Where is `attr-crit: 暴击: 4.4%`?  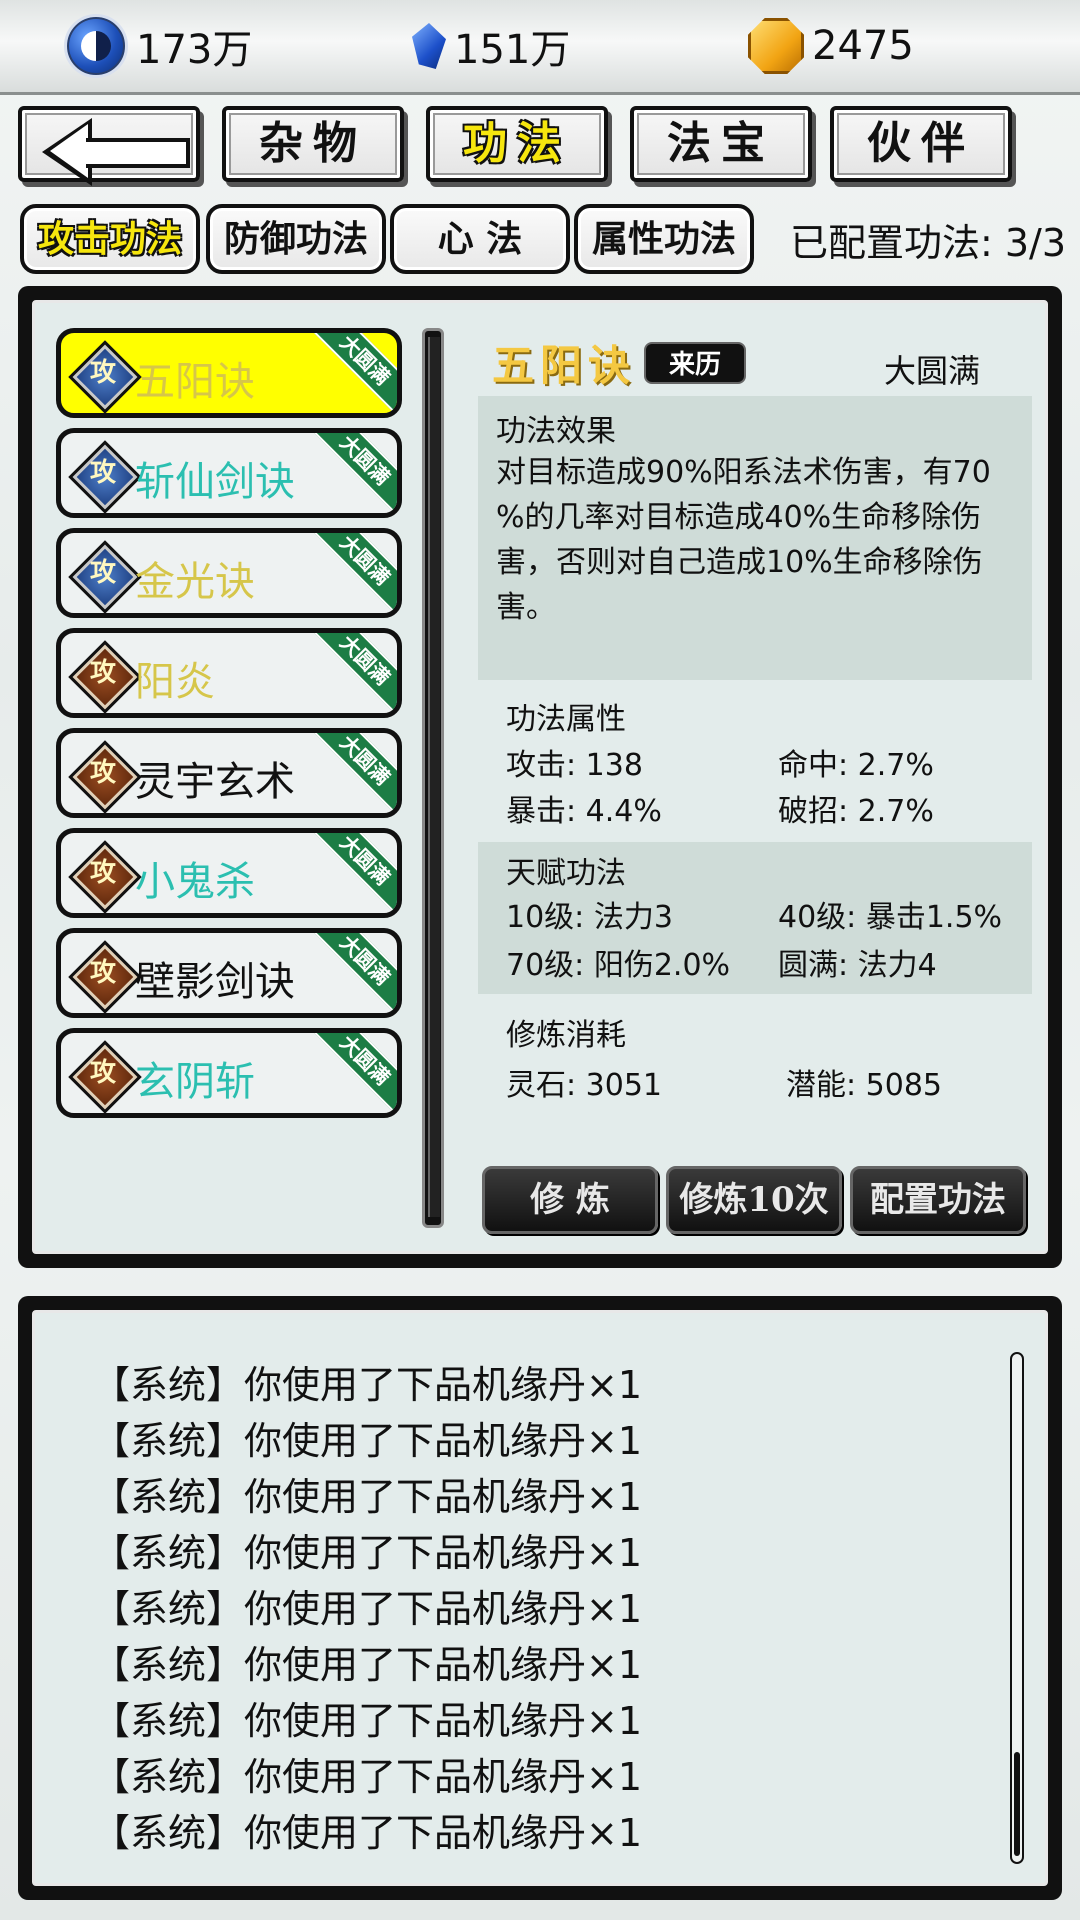 attr-crit: 暴击: 4.4% is located at coordinates (584, 811).